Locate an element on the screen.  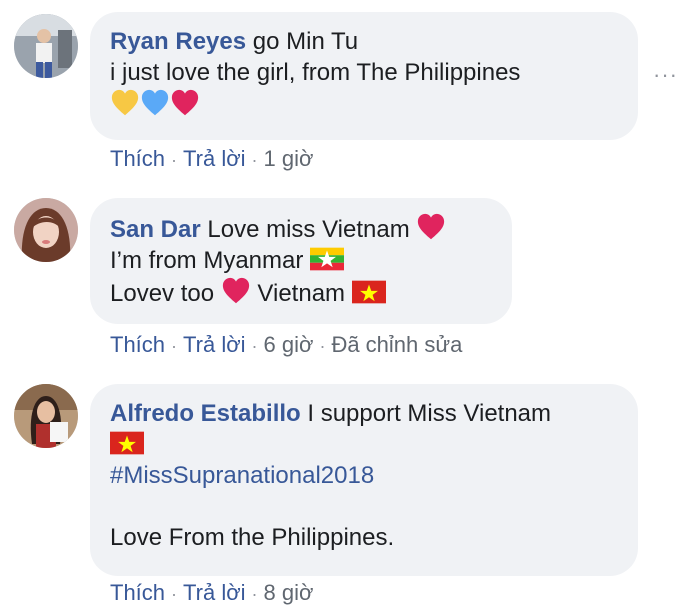
comment-text: Love miss Vietnam is located at coordinates (308, 229).